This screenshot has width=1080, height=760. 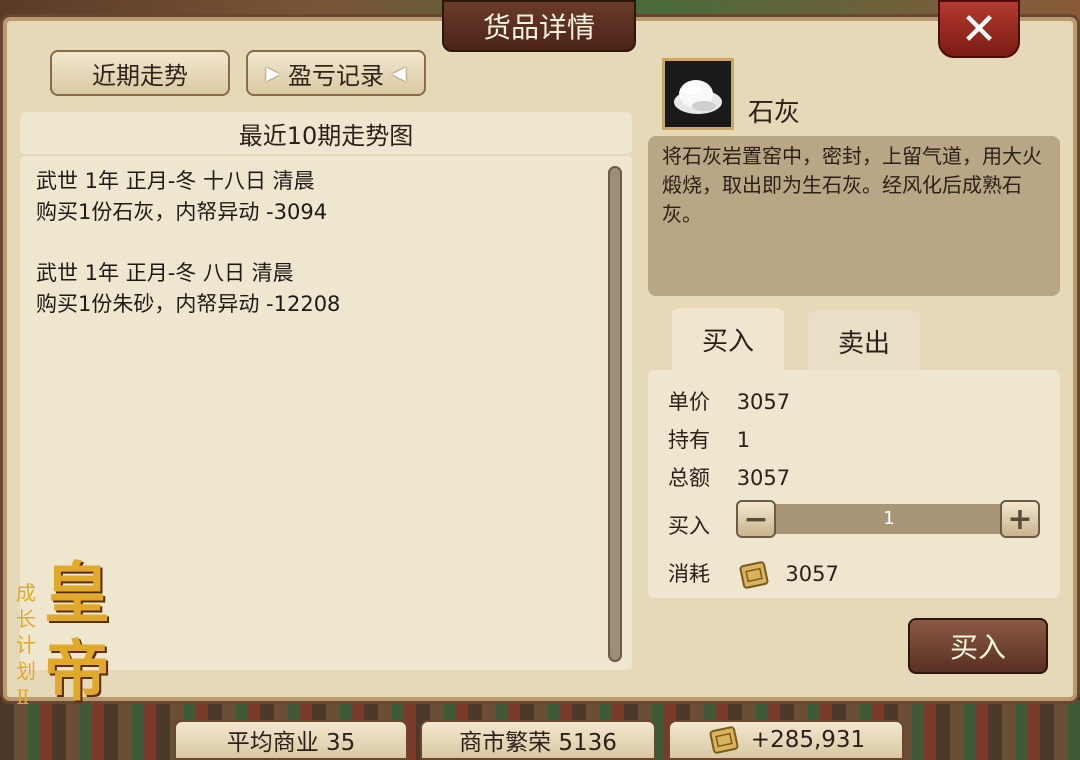 What do you see at coordinates (1020, 519) in the screenshot?
I see `plus-button: +` at bounding box center [1020, 519].